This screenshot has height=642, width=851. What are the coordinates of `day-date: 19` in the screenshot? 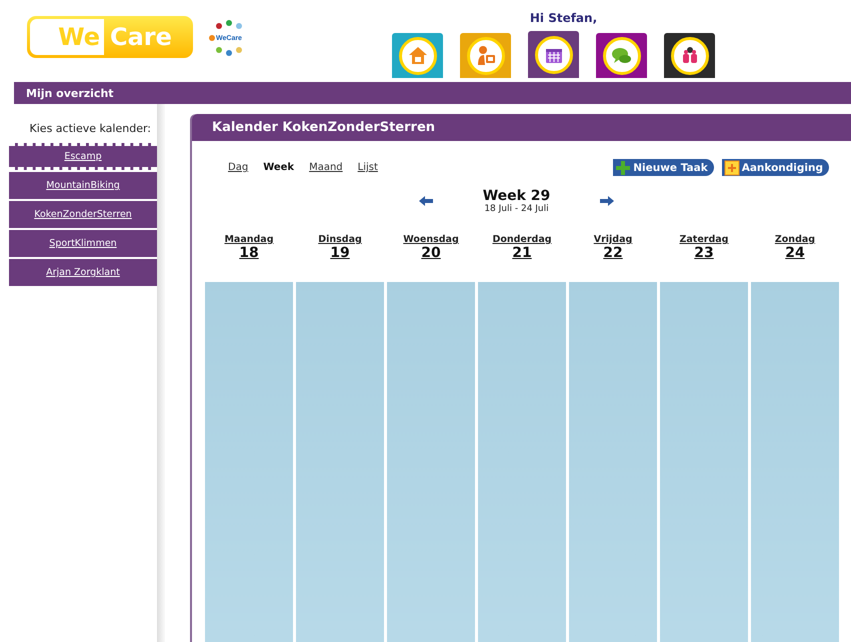 It's located at (340, 253).